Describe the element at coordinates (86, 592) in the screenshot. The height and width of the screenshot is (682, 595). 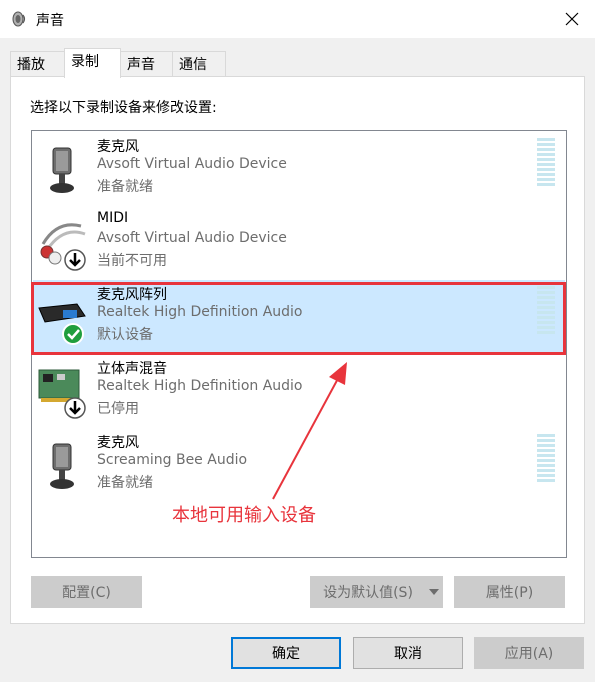
I see `configure-button: 配置(C)` at that location.